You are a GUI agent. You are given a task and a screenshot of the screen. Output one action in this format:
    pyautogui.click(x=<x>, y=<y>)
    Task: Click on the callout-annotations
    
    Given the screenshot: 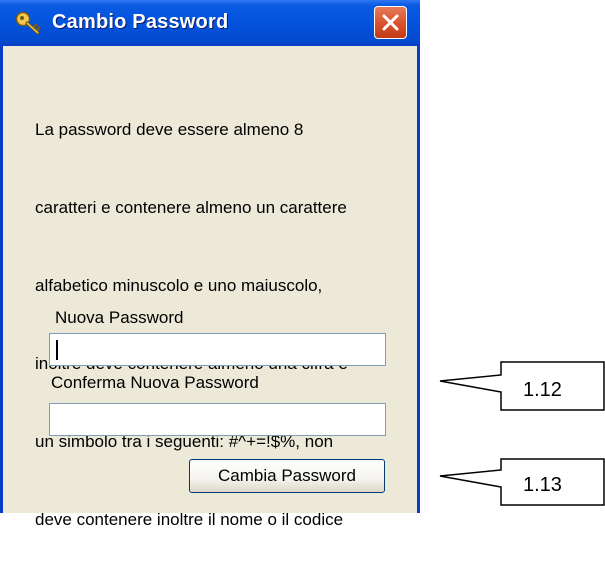 What is the action you would take?
    pyautogui.click(x=522, y=433)
    